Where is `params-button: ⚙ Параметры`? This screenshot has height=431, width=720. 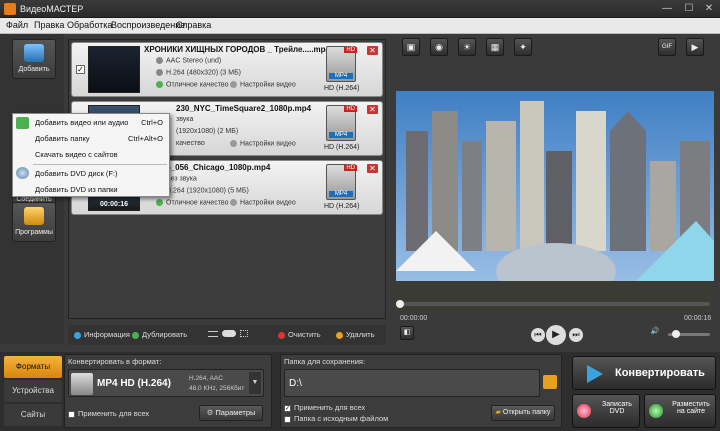
params-button: ⚙ Параметры is located at coordinates (231, 413).